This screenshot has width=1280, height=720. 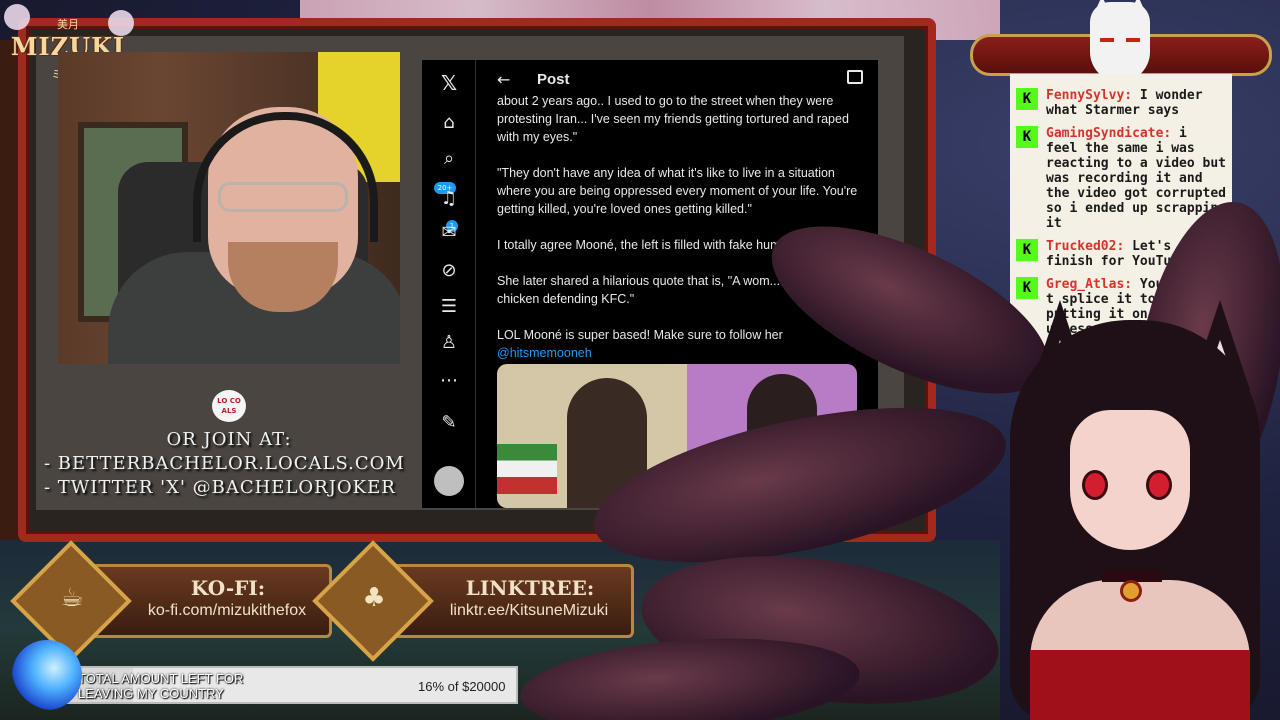 What do you see at coordinates (449, 343) in the screenshot?
I see `profile-icon: ♙` at bounding box center [449, 343].